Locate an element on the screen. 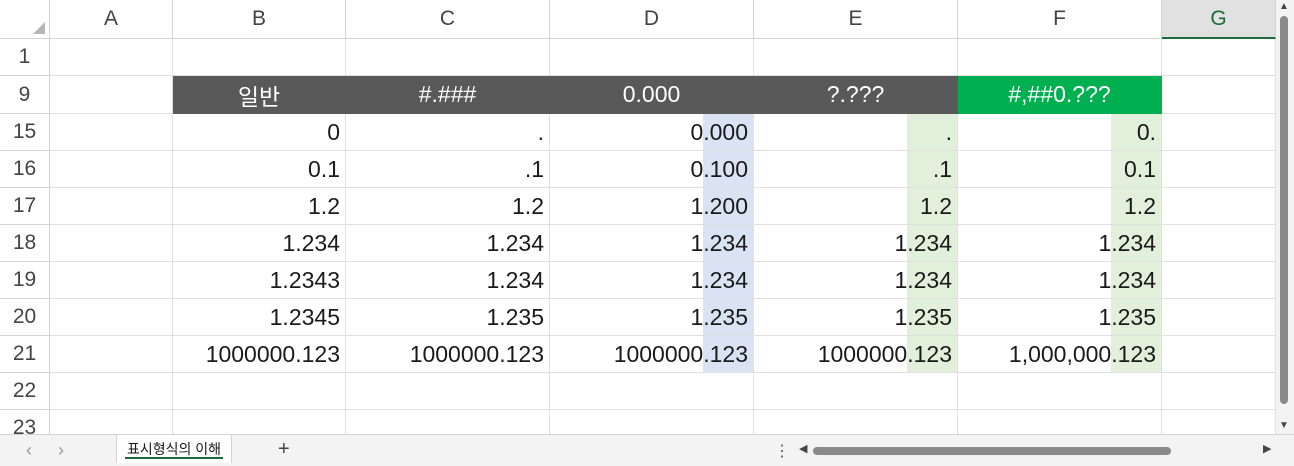 The height and width of the screenshot is (466, 1294). cell-e16: .1 is located at coordinates (856, 169).